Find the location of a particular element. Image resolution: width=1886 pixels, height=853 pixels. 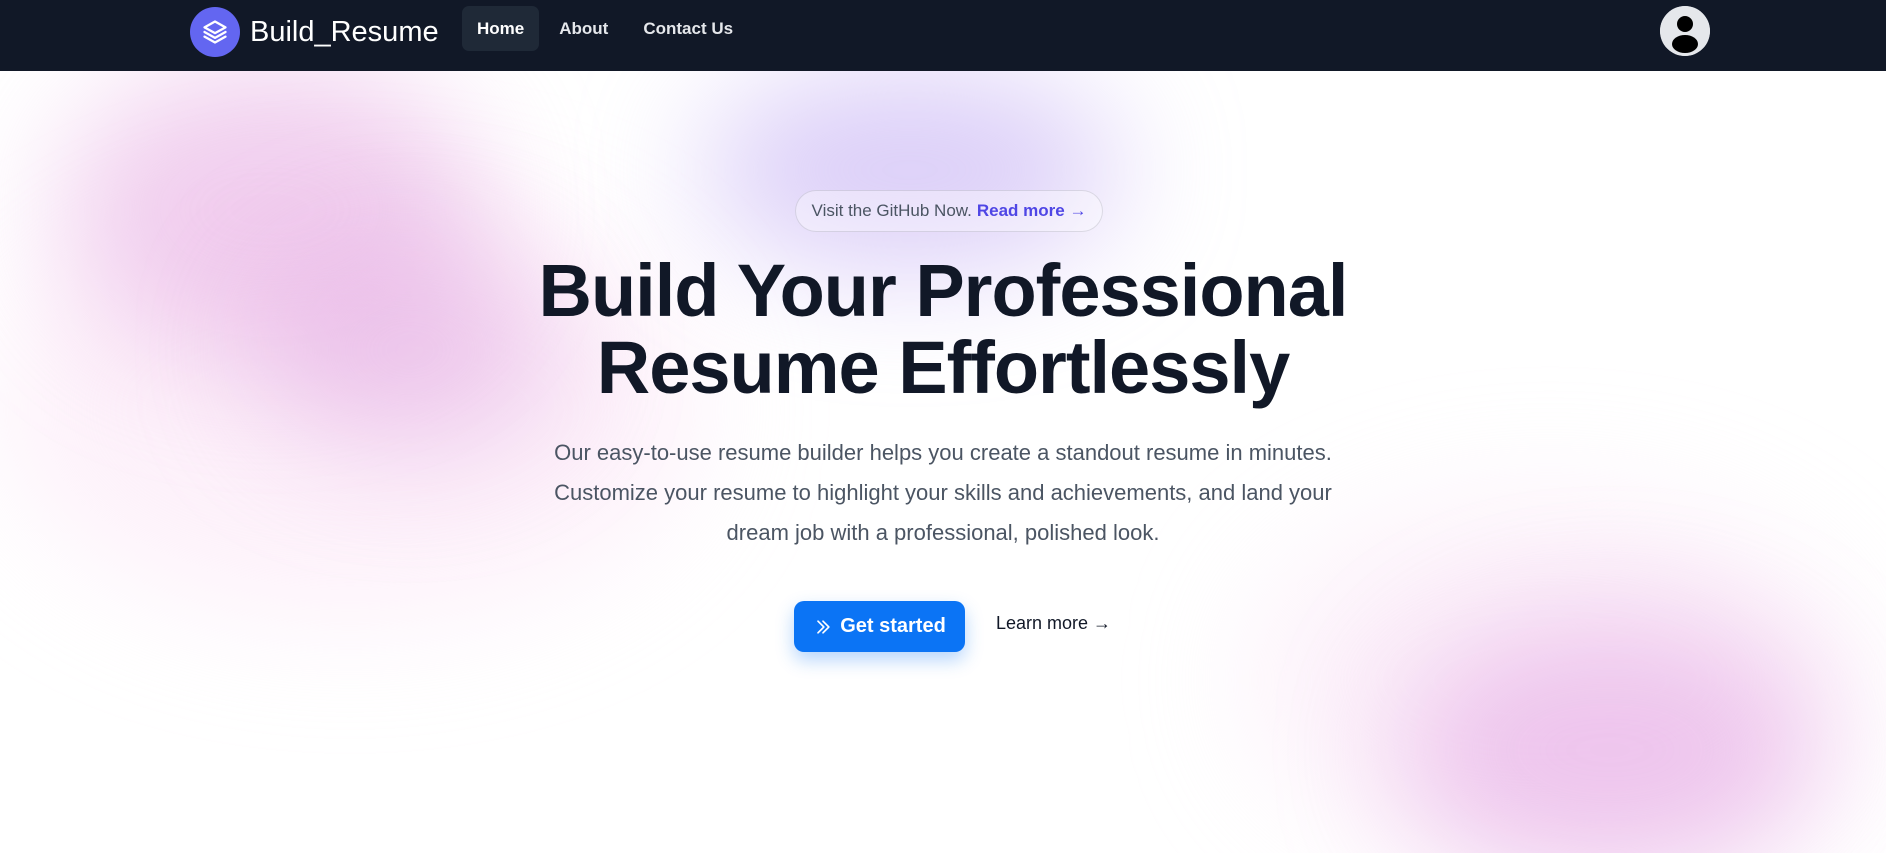

chevrons-right-icon is located at coordinates (823, 627).